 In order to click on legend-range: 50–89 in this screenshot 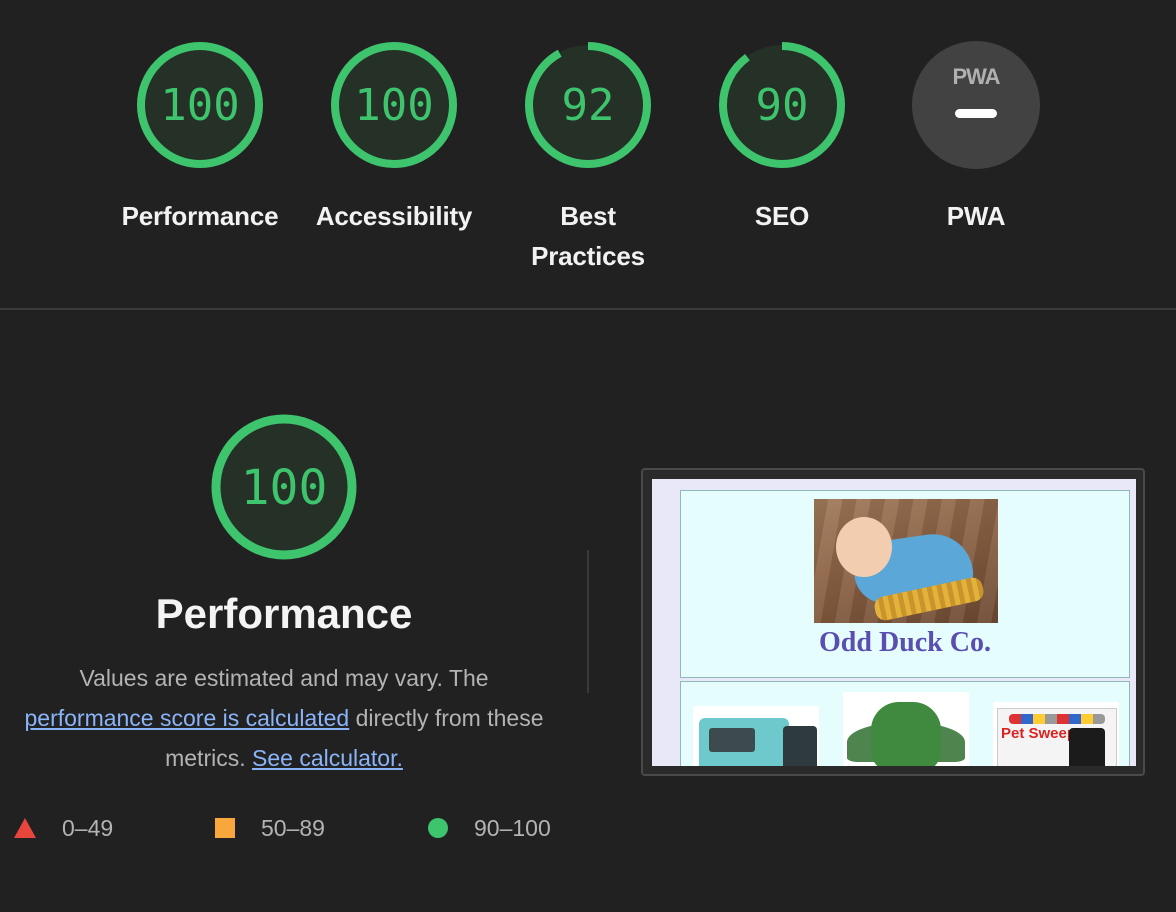, I will do `click(293, 827)`.